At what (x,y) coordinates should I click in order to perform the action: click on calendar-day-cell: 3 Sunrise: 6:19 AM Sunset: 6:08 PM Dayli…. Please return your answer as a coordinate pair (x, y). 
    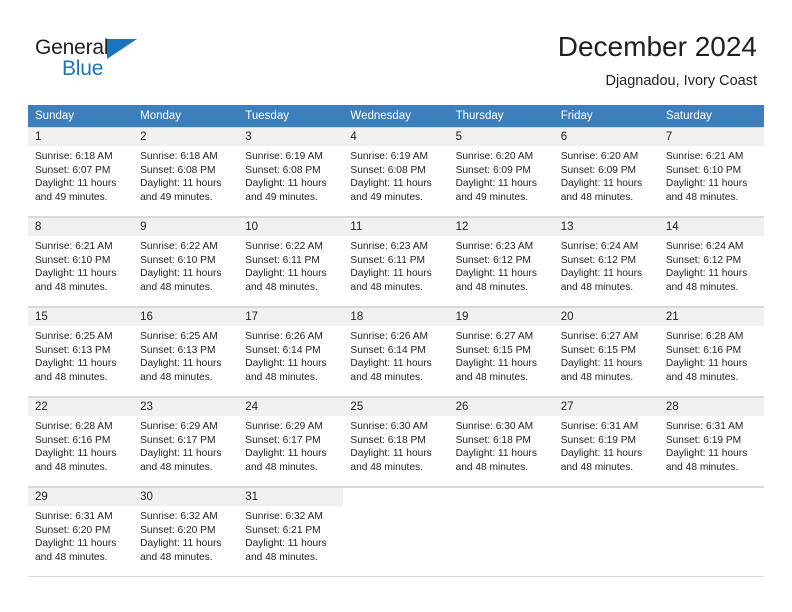
    Looking at the image, I should click on (291, 172).